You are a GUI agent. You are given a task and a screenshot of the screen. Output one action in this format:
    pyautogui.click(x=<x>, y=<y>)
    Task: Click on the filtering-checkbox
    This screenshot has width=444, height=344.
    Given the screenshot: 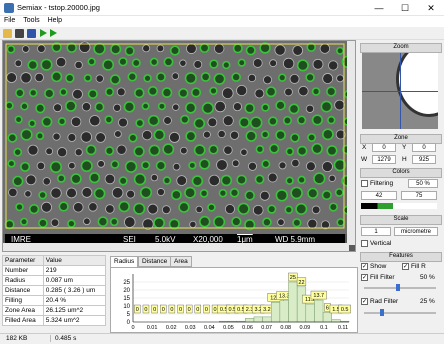 What is the action you would take?
    pyautogui.click(x=364, y=183)
    